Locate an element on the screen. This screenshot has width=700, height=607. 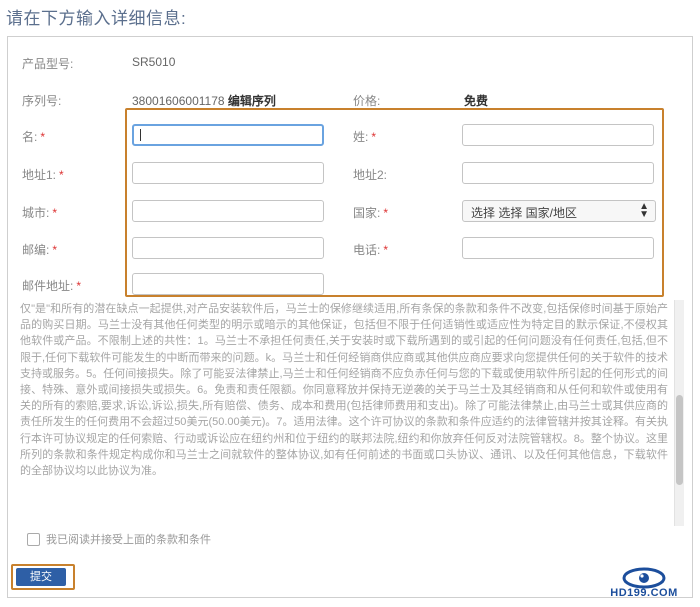
email-label-text: 邮件地址: is located at coordinates (48, 286).